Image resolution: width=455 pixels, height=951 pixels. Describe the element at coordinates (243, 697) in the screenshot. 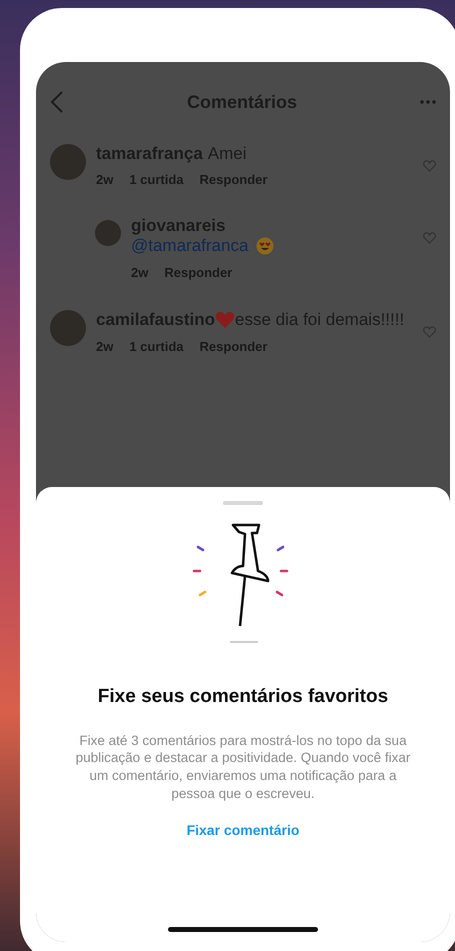

I see `sheet-title: Fixe seus comentários favoritos` at that location.